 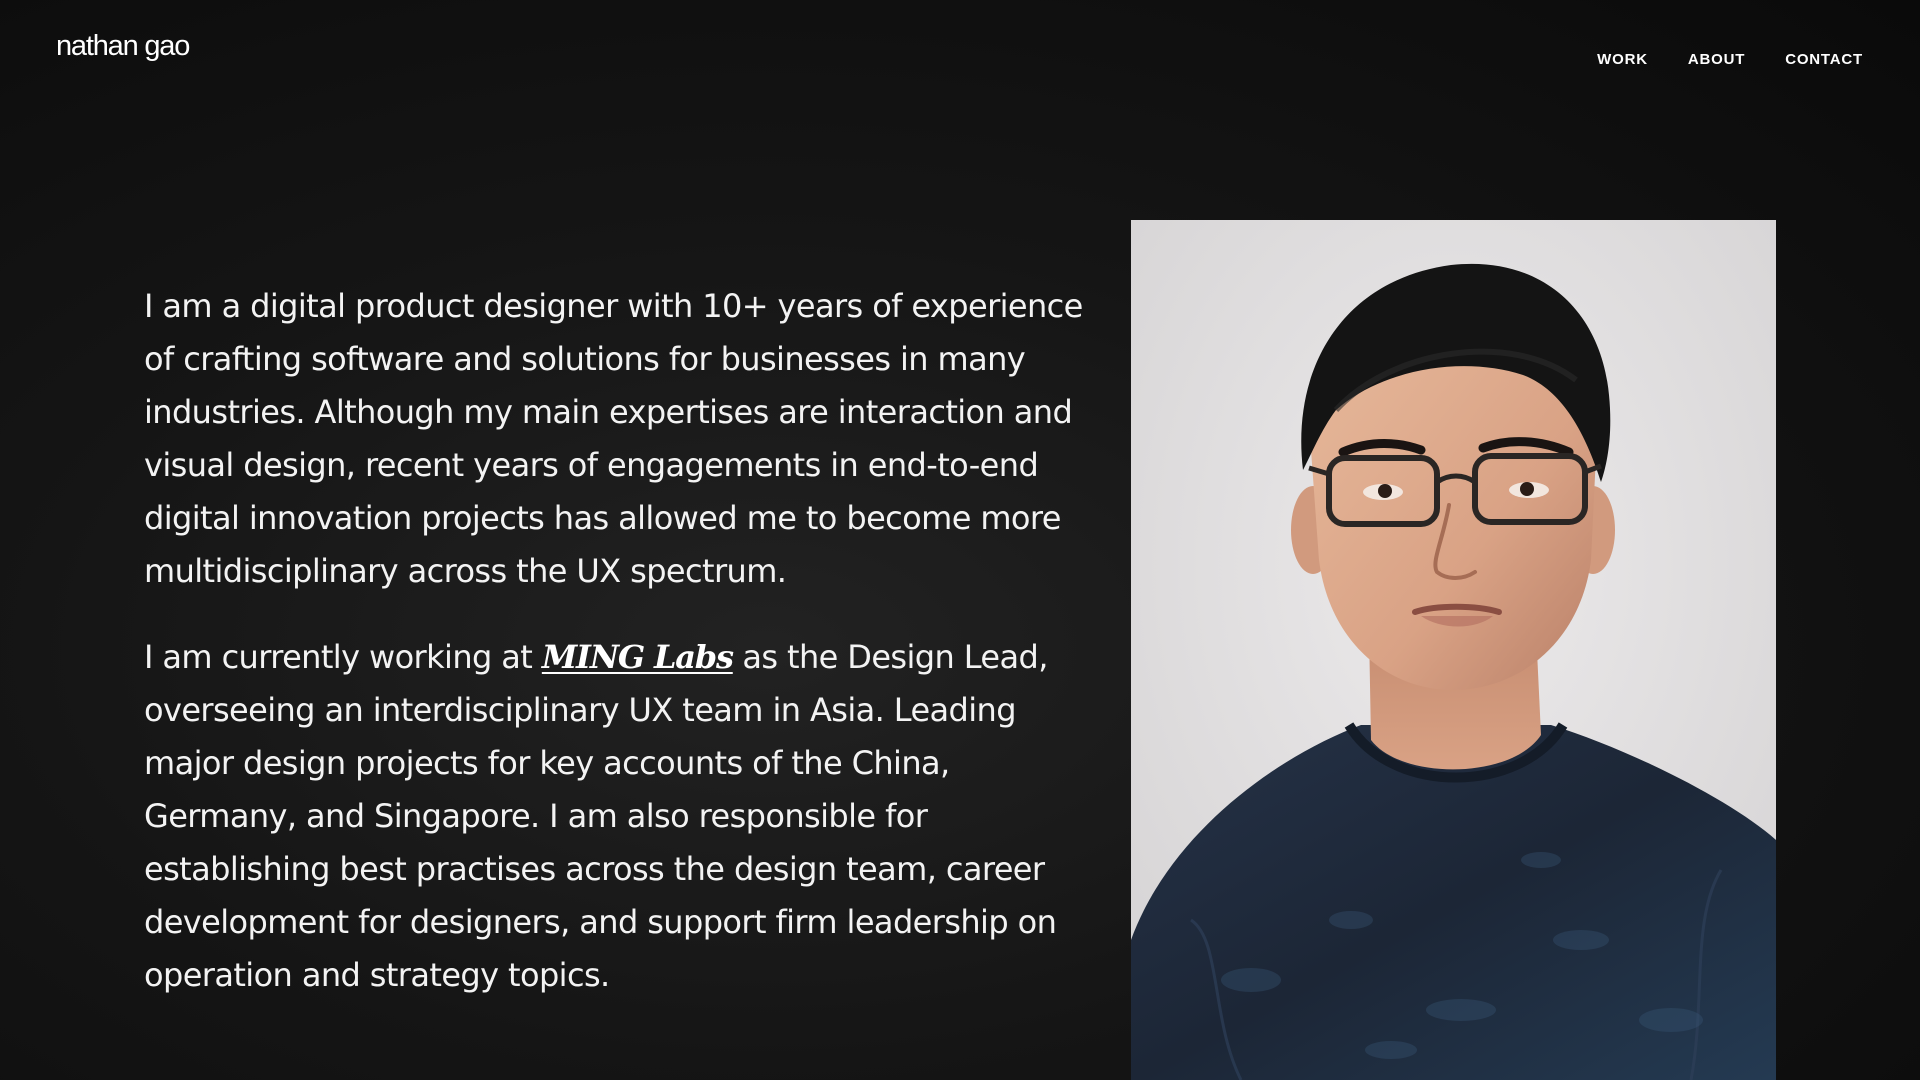 What do you see at coordinates (1716, 59) in the screenshot?
I see `nav-about-link: ABOUT` at bounding box center [1716, 59].